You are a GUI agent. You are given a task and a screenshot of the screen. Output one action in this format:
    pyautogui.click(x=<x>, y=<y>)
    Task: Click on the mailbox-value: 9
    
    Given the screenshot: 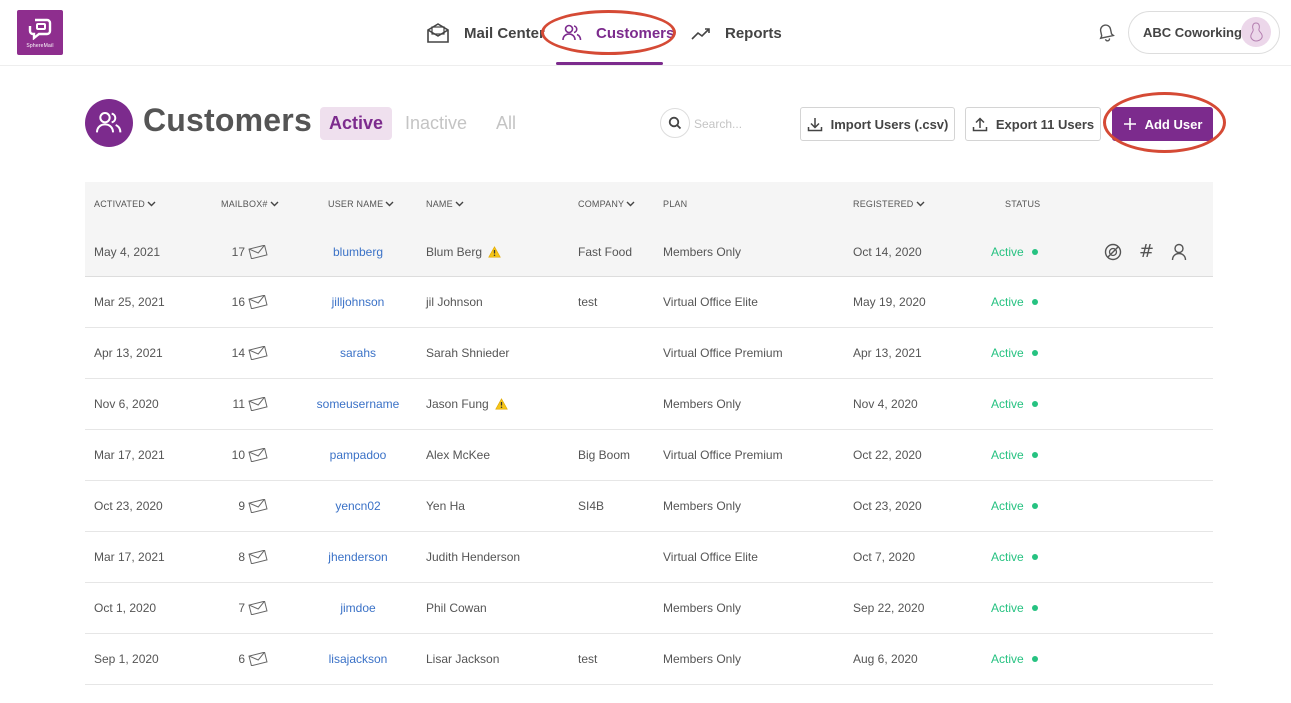 What is the action you would take?
    pyautogui.click(x=241, y=506)
    